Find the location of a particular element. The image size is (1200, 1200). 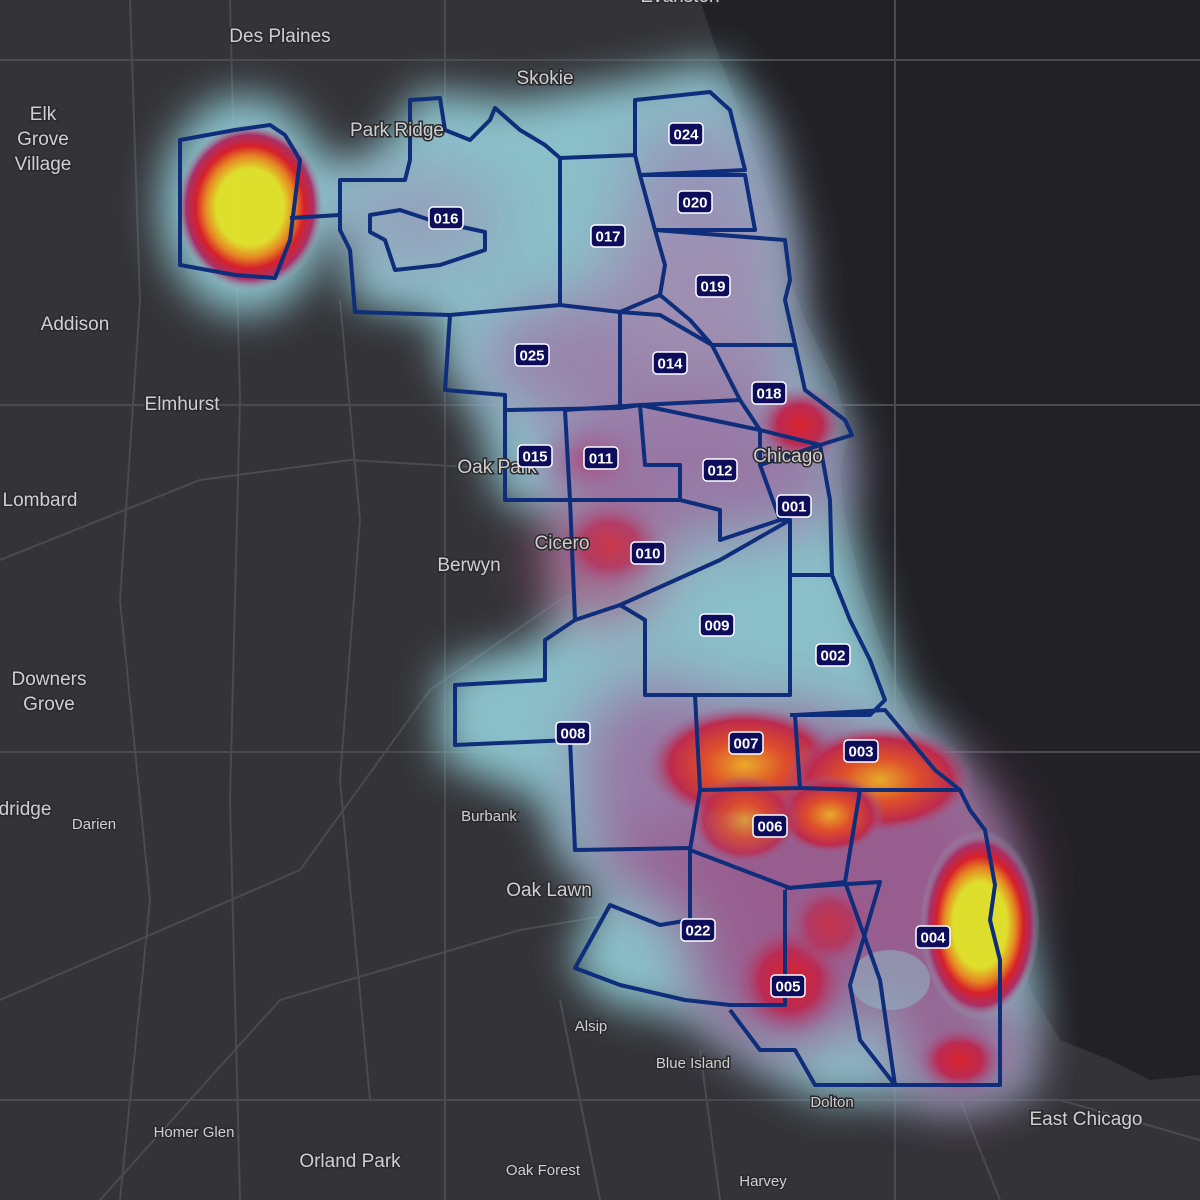

svg-text: 017 is located at coordinates (607, 237).